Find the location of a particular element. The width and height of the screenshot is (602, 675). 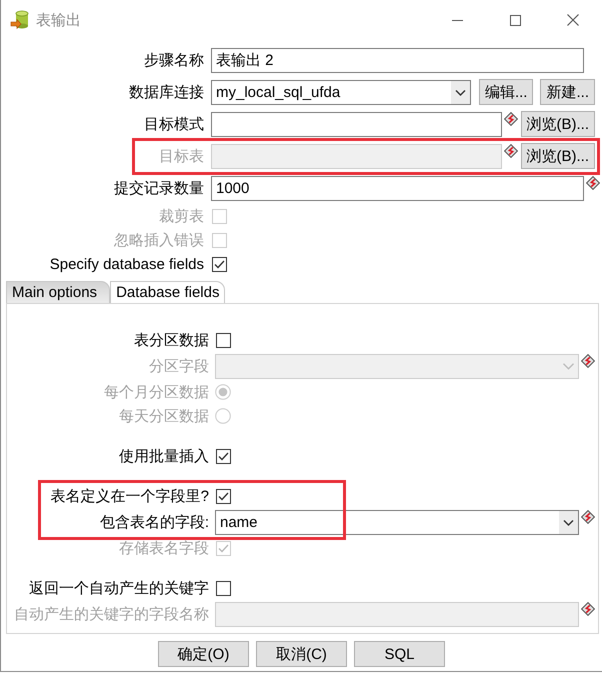

radio-label: 每天分区数据 is located at coordinates (163, 416).